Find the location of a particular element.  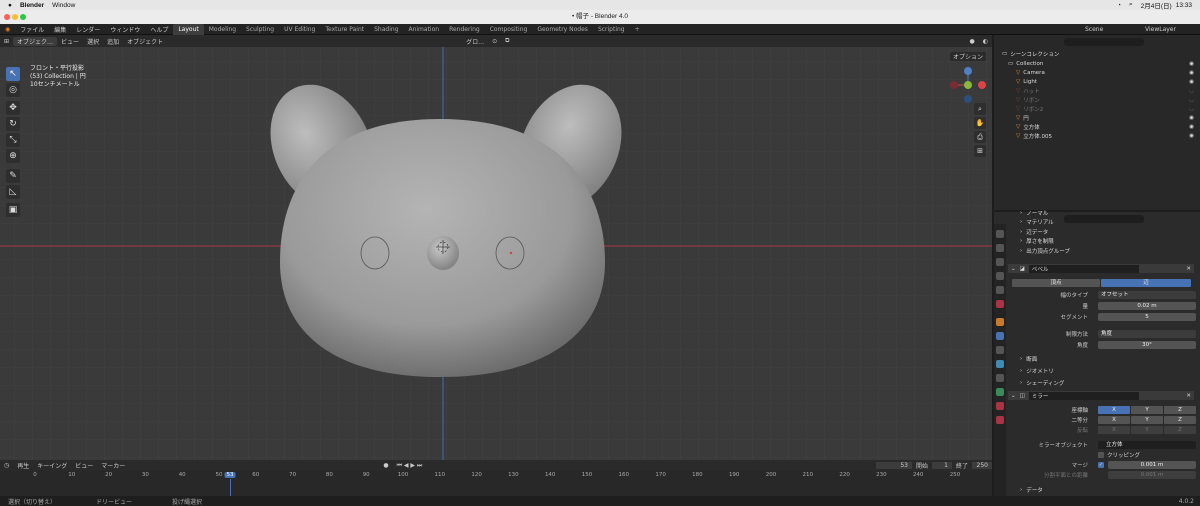

constraints-tab-icon is located at coordinates (1000, 378).